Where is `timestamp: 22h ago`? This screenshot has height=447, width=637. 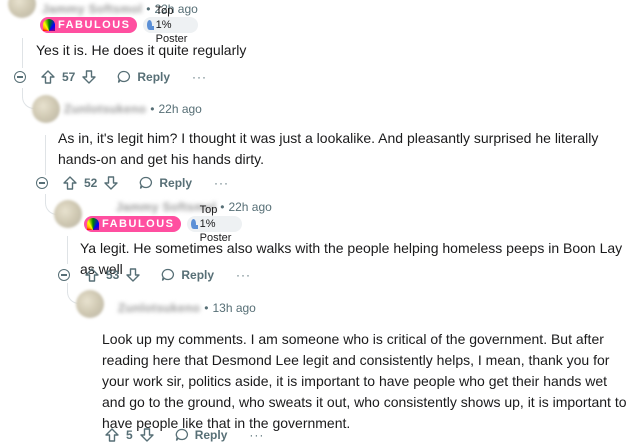
timestamp: 22h ago is located at coordinates (179, 109).